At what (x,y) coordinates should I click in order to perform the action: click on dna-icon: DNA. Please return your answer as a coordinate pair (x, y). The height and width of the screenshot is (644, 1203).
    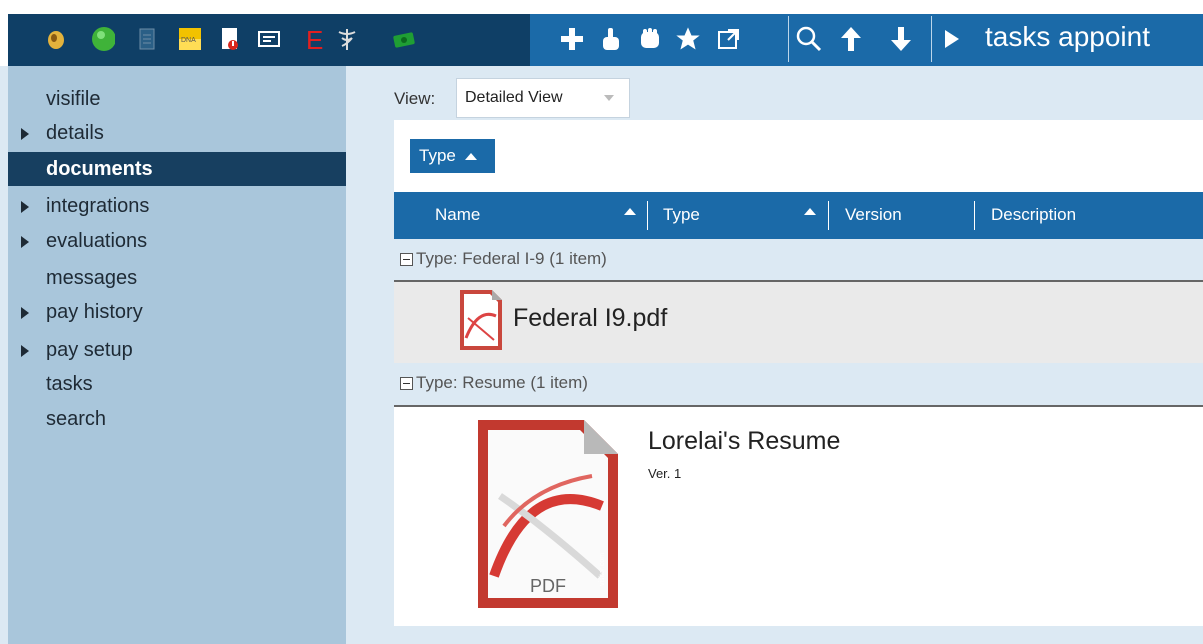
    Looking at the image, I should click on (190, 39).